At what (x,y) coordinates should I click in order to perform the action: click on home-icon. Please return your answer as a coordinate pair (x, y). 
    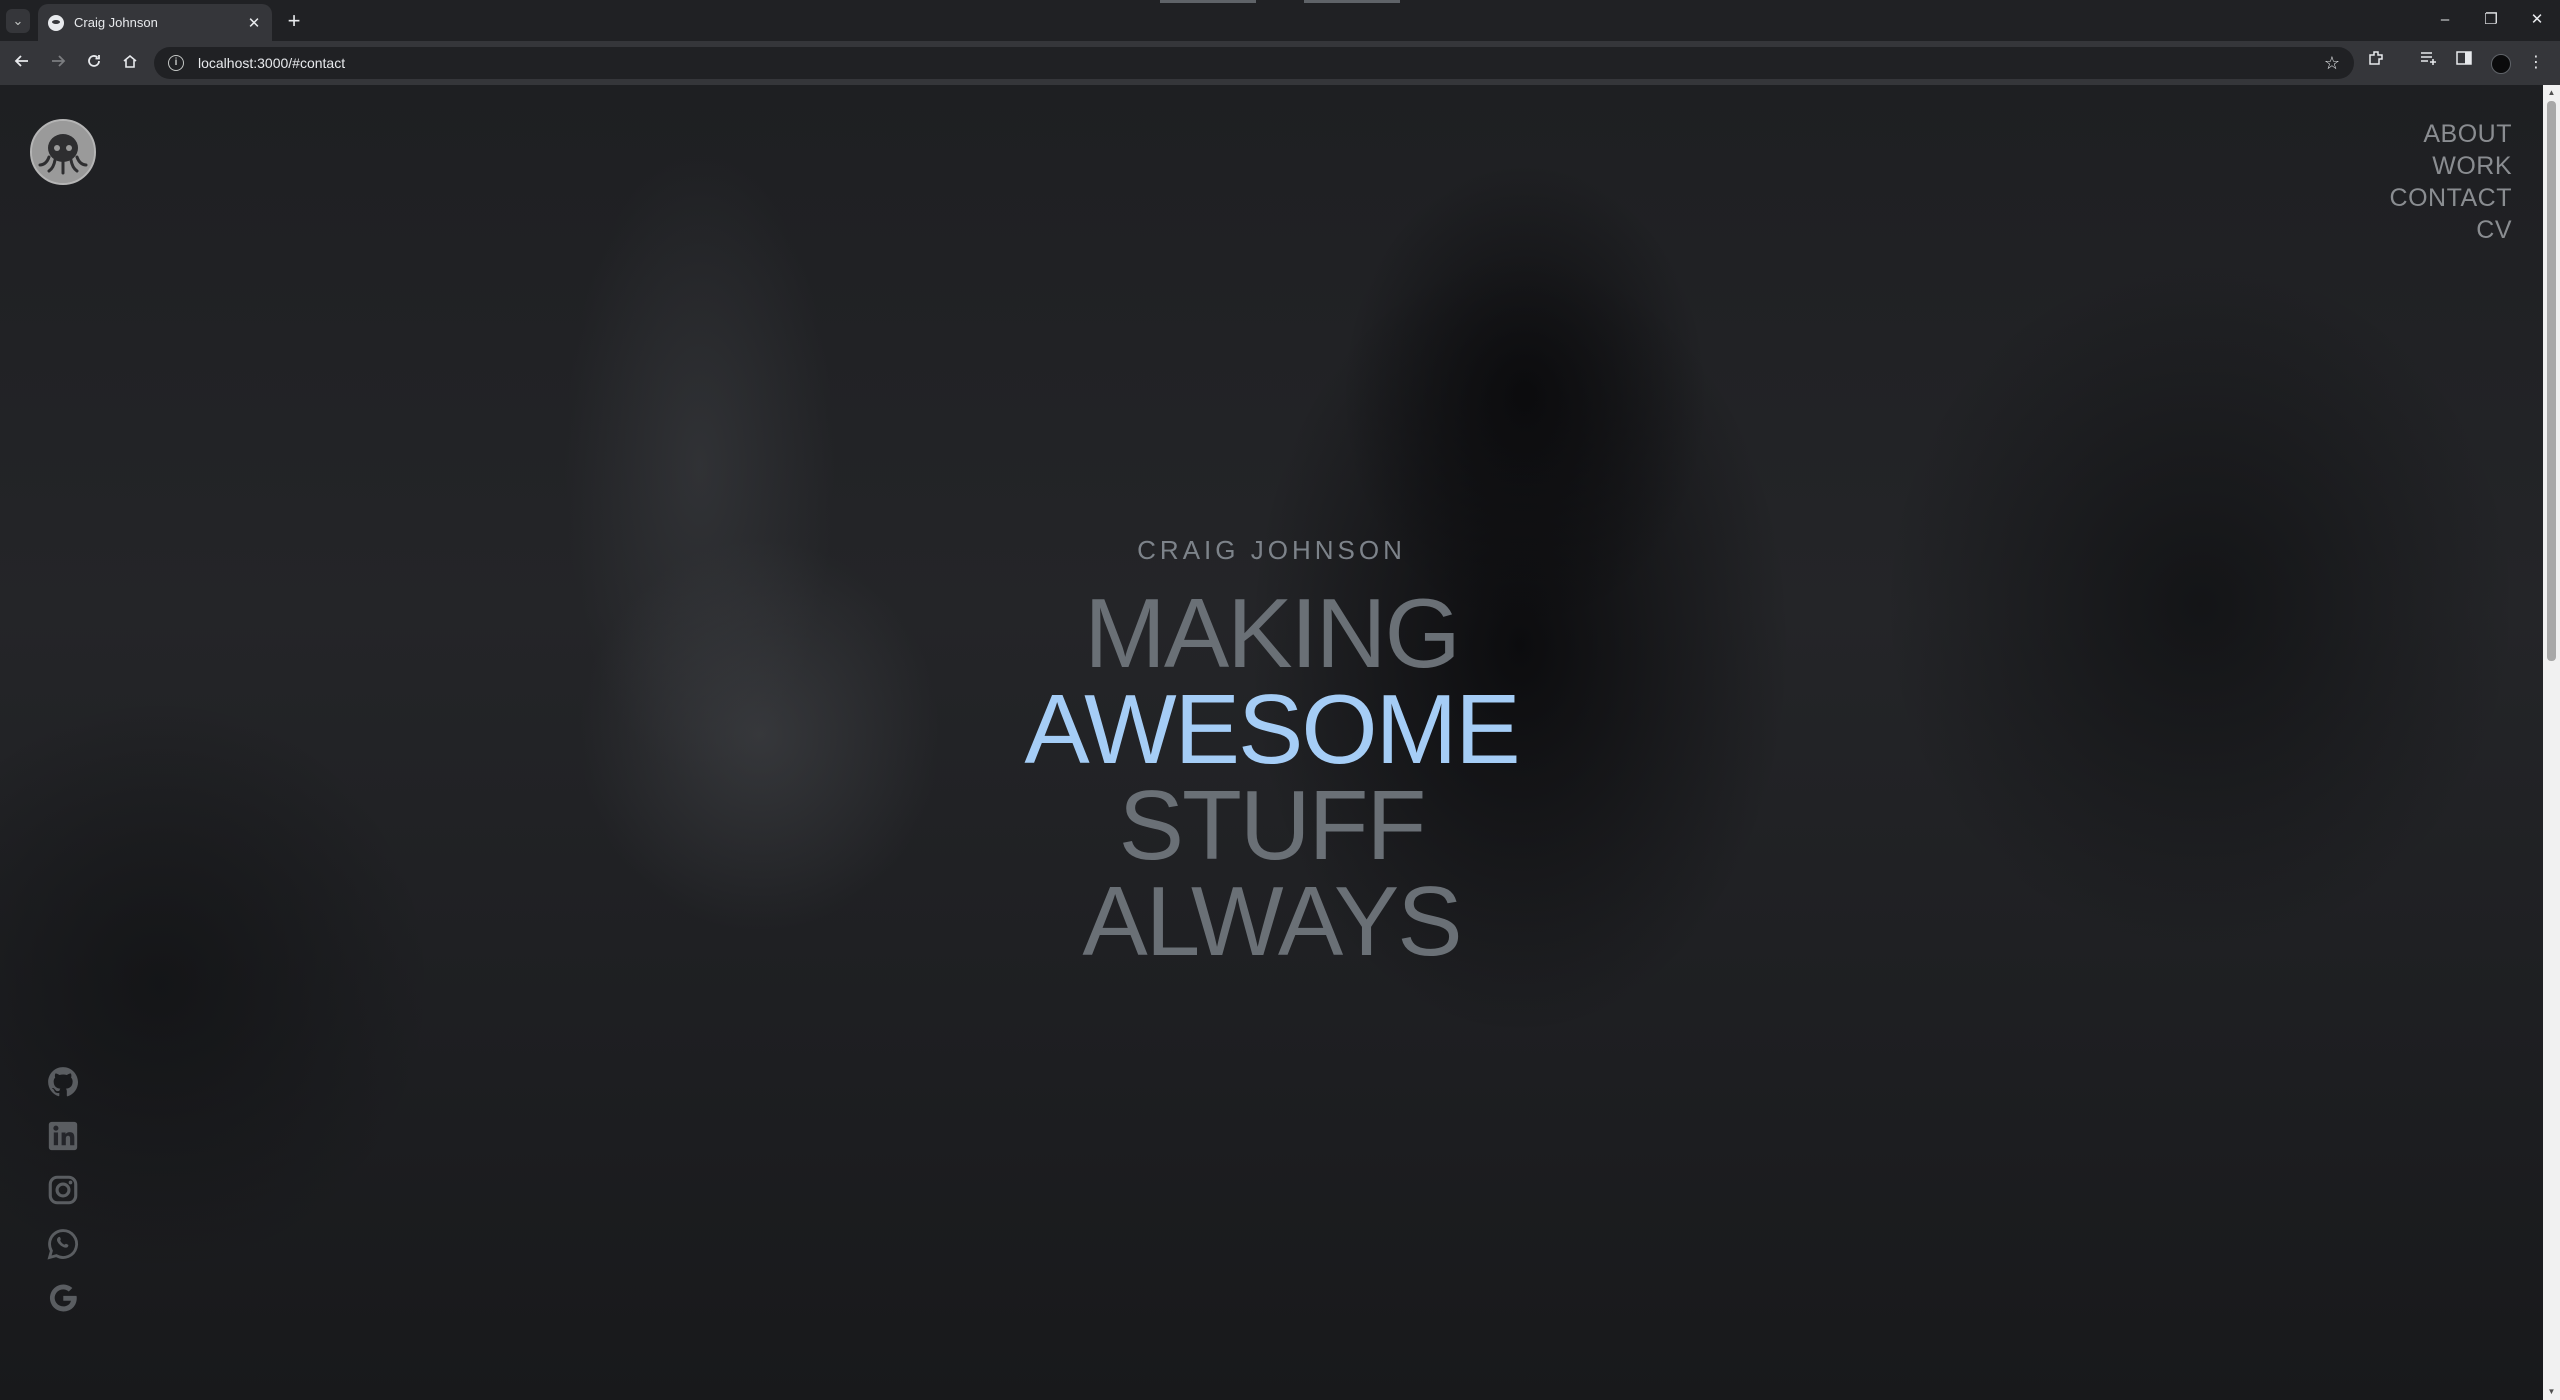
    Looking at the image, I should click on (130, 61).